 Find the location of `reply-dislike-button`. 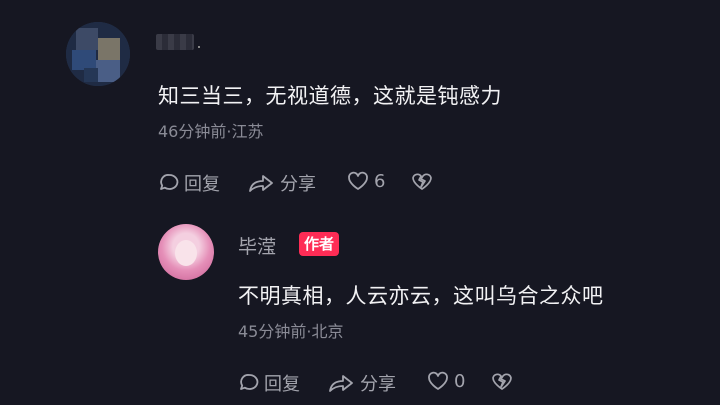

reply-dislike-button is located at coordinates (502, 381).